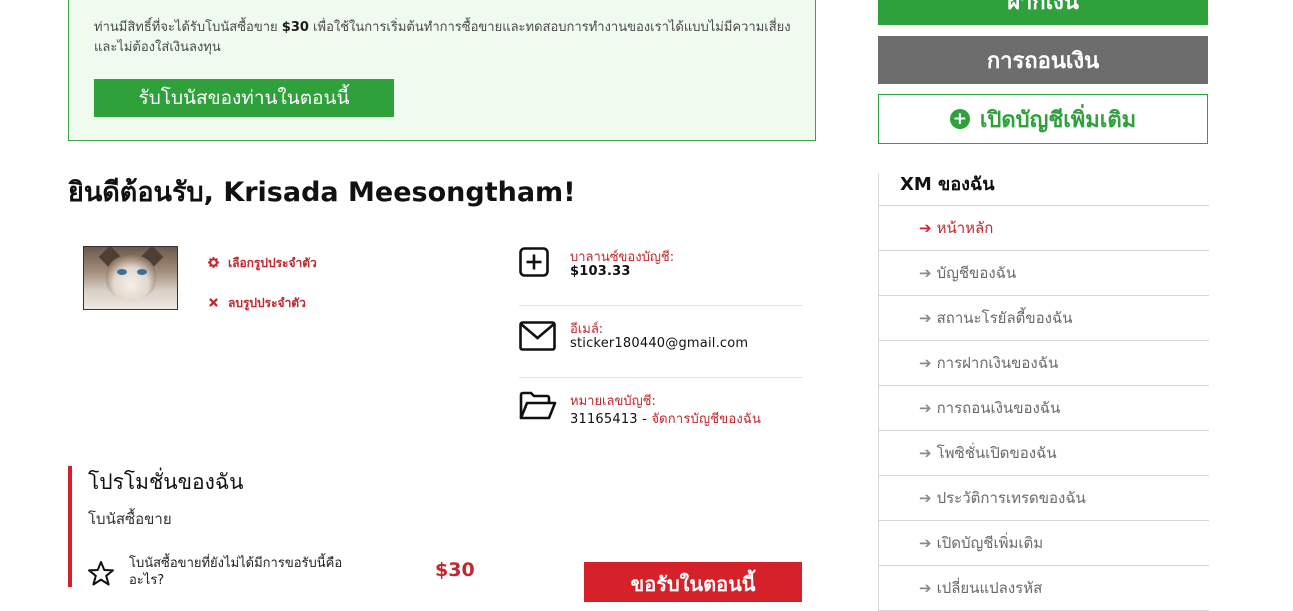 This screenshot has width=1293, height=611. Describe the element at coordinates (142, 272) in the screenshot. I see `avatar-eye-right` at that location.